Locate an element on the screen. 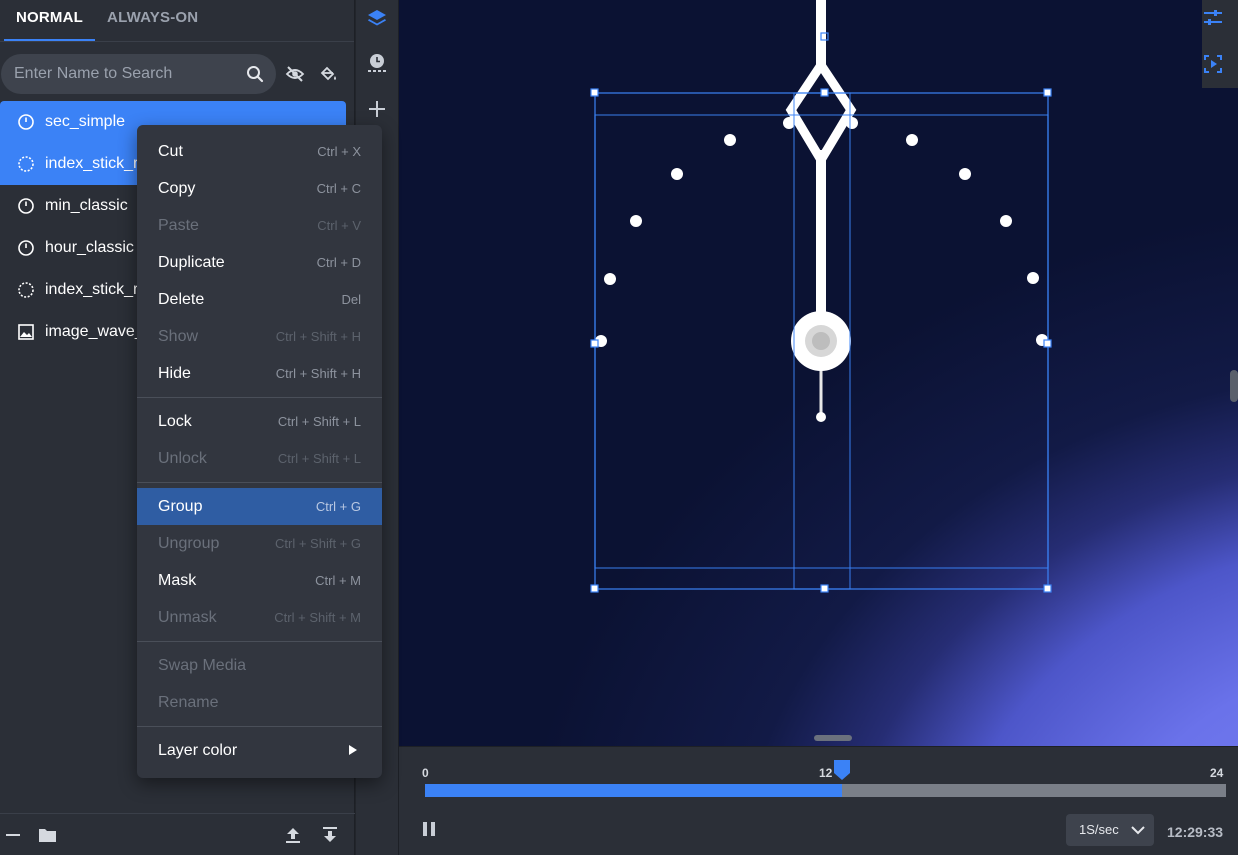  menu-item-show: Show Ctrl + Shift + H is located at coordinates (259, 336).